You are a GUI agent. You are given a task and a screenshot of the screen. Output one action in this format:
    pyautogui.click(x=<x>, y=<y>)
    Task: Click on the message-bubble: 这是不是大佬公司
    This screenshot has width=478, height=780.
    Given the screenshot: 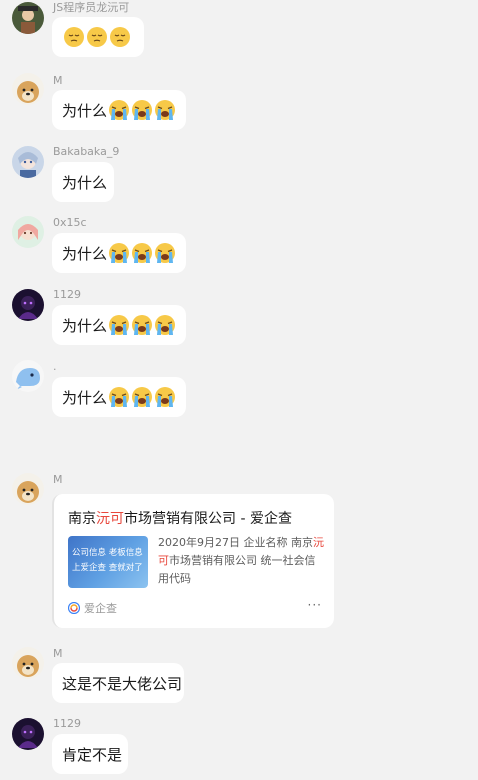 What is the action you would take?
    pyautogui.click(x=118, y=683)
    